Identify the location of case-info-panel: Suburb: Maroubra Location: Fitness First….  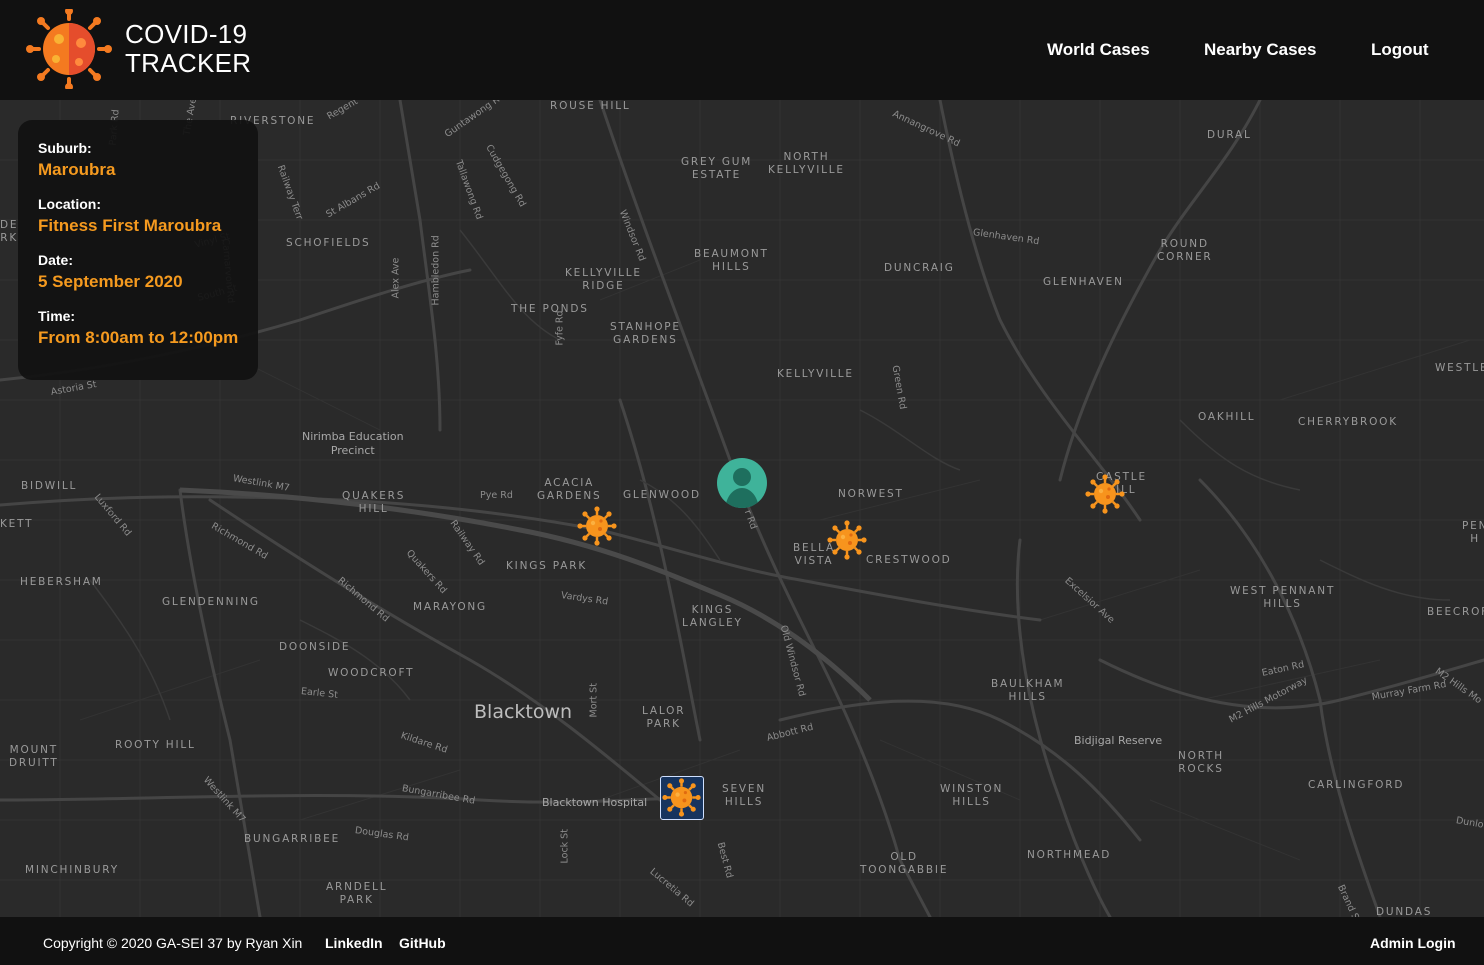
(138, 250).